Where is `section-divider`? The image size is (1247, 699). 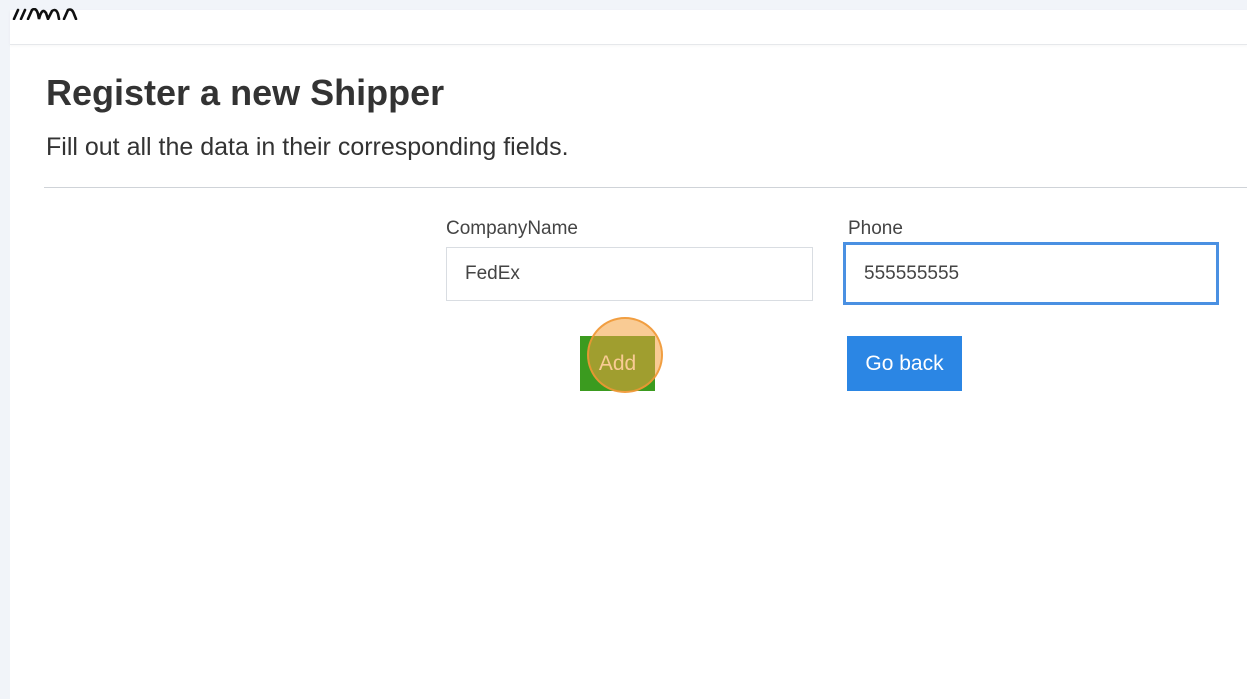
section-divider is located at coordinates (645, 187).